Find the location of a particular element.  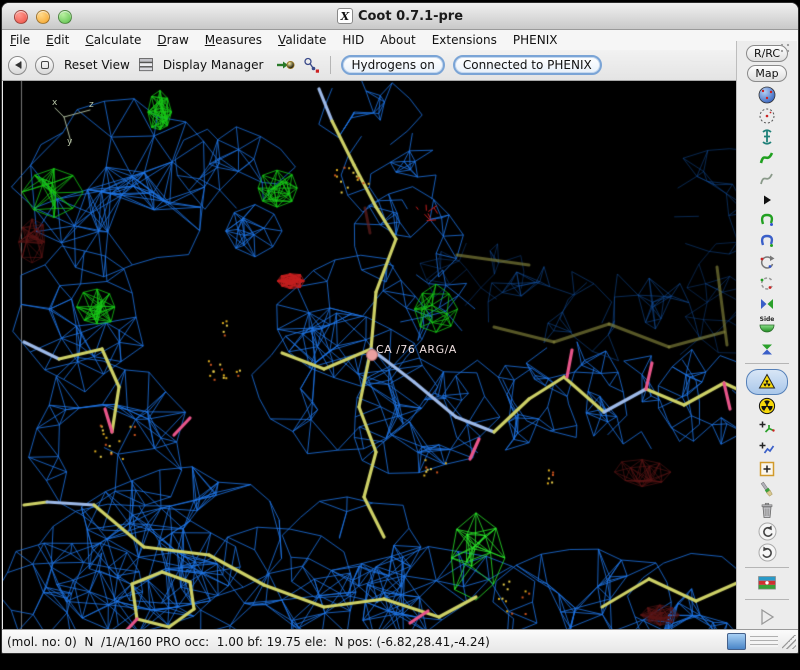

display-manager-button: Display Manager is located at coordinates (213, 65).